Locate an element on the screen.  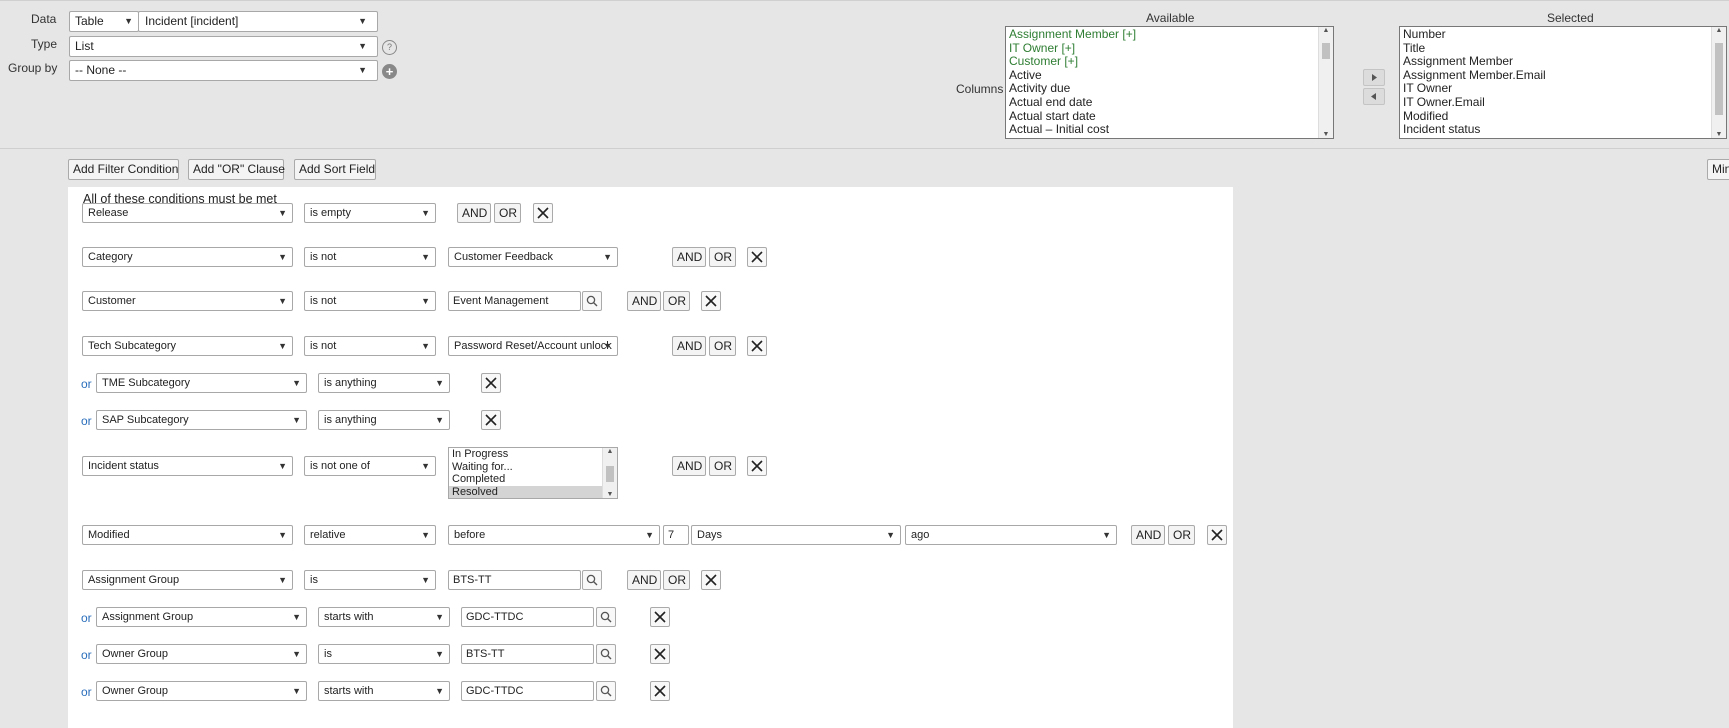
field-select: TME Subcategory ▼ is located at coordinates (201, 383).